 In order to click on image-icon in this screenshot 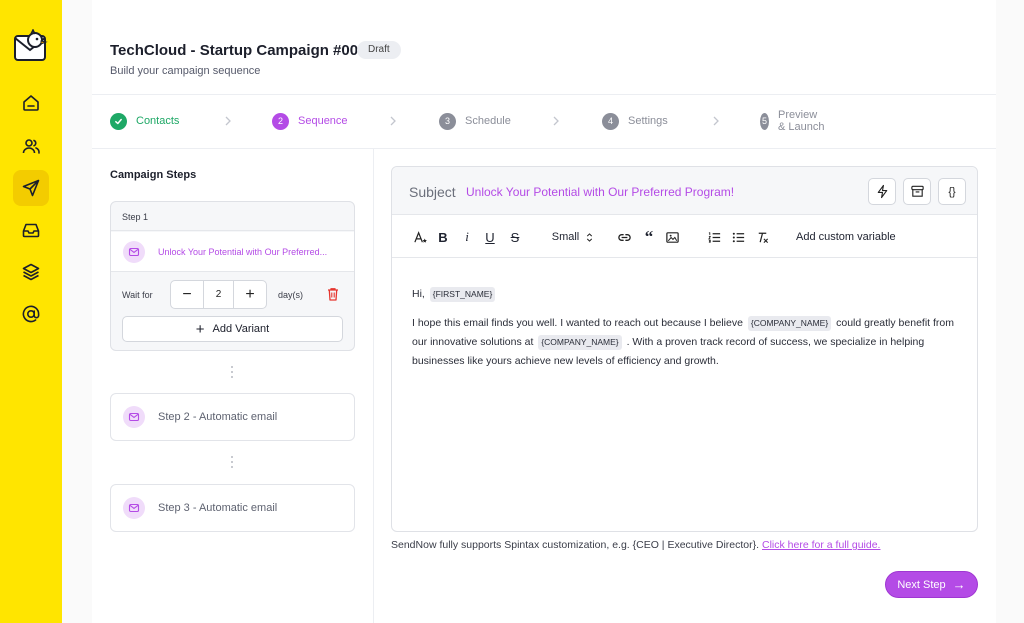, I will do `click(672, 237)`.